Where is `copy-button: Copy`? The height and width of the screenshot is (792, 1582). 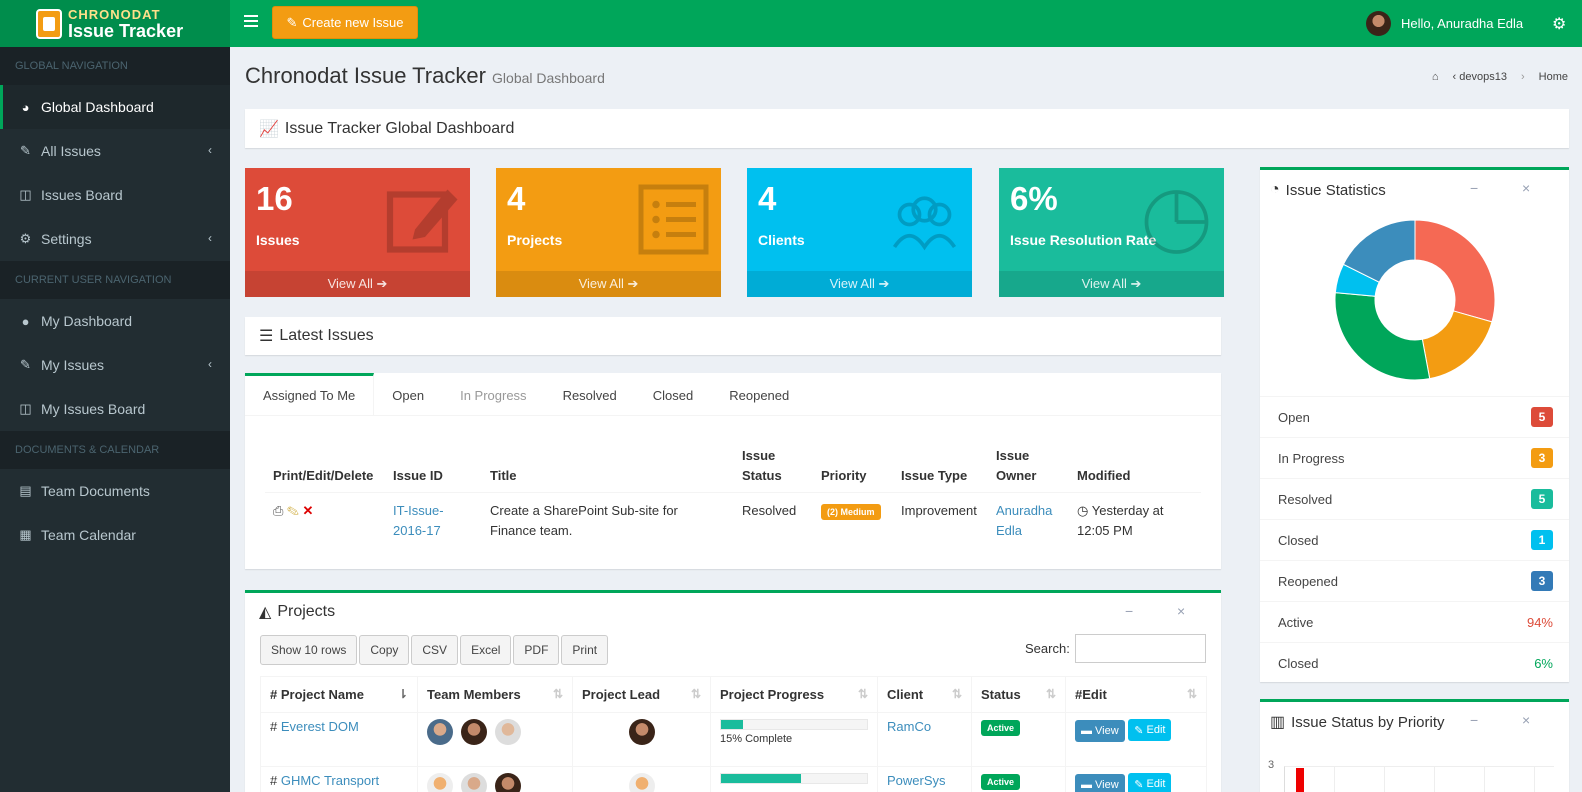
copy-button: Copy is located at coordinates (384, 650).